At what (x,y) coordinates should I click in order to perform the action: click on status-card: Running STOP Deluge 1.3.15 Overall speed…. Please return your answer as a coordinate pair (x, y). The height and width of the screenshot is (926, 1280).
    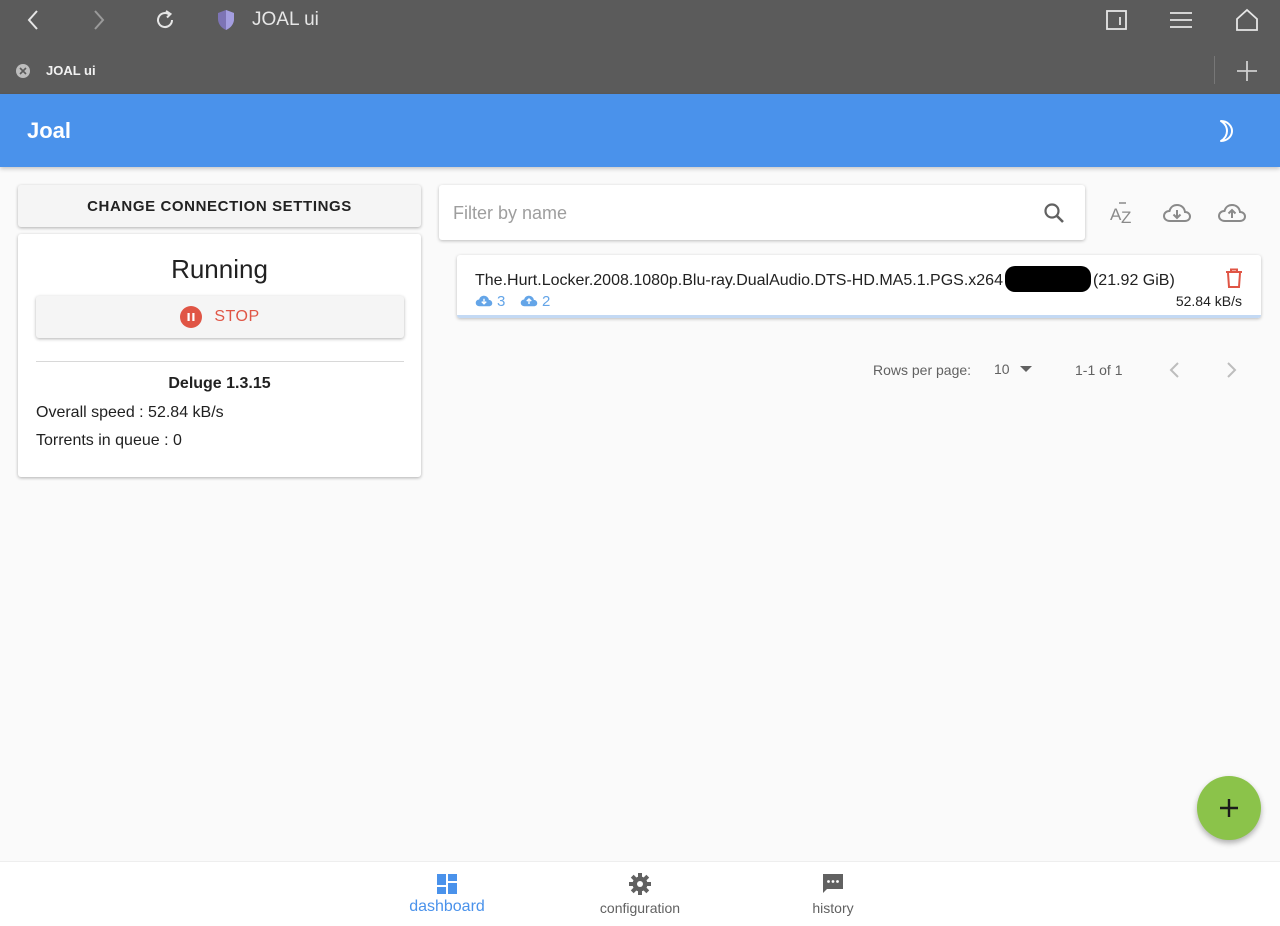
    Looking at the image, I should click on (219, 355).